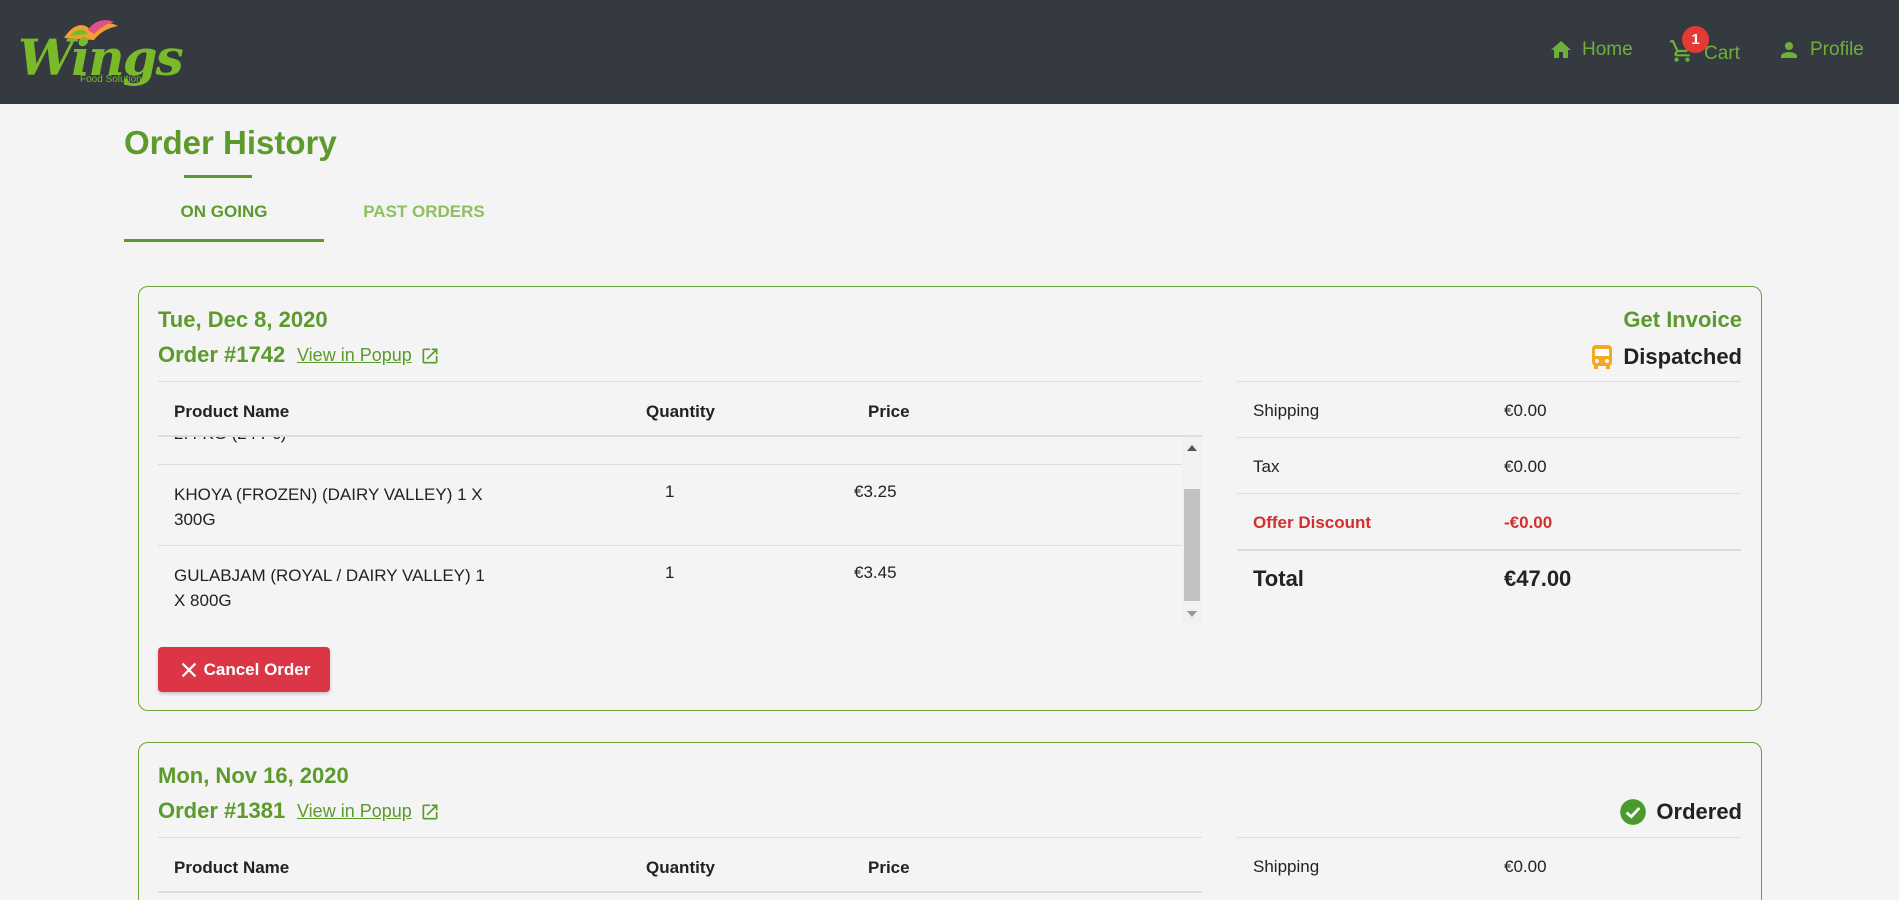  Describe the element at coordinates (1538, 578) in the screenshot. I see `summary-value: €47.00` at that location.